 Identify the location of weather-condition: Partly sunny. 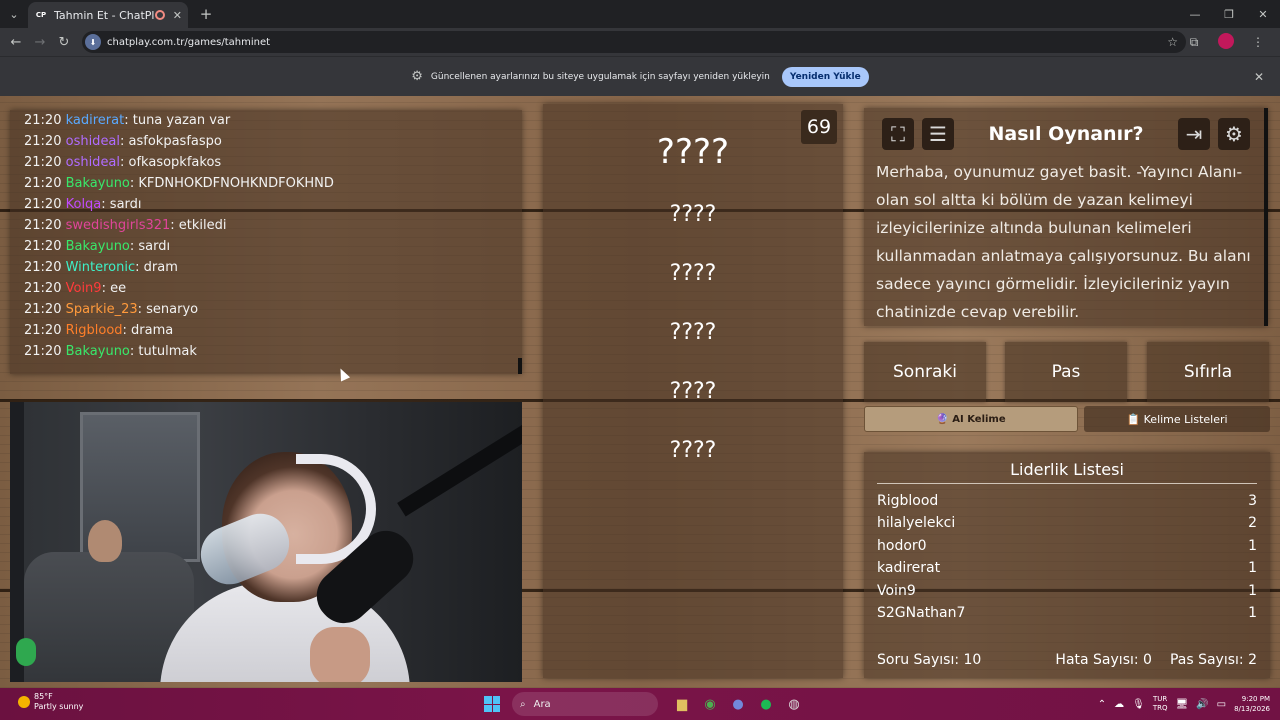
(59, 706).